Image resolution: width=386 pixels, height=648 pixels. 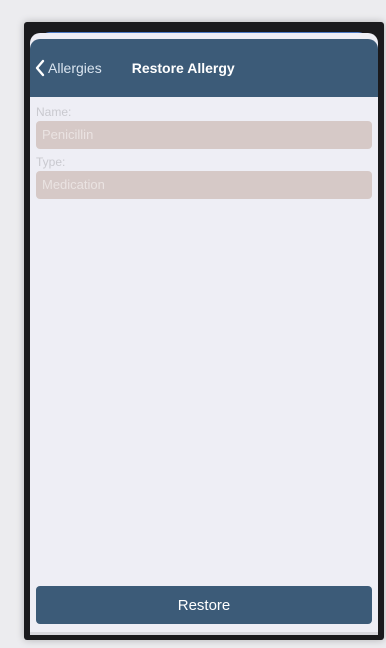 I want to click on back-button-label: Allergies, so click(x=75, y=68).